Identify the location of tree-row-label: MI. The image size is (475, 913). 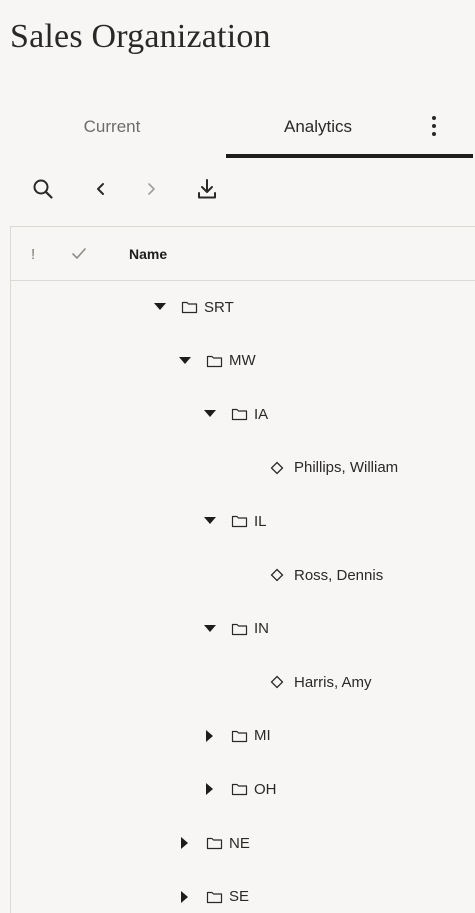
(262, 736).